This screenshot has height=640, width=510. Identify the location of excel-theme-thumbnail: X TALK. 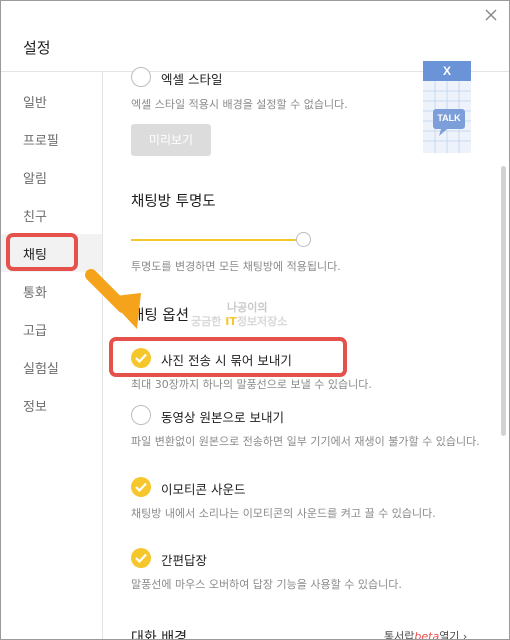
(447, 107).